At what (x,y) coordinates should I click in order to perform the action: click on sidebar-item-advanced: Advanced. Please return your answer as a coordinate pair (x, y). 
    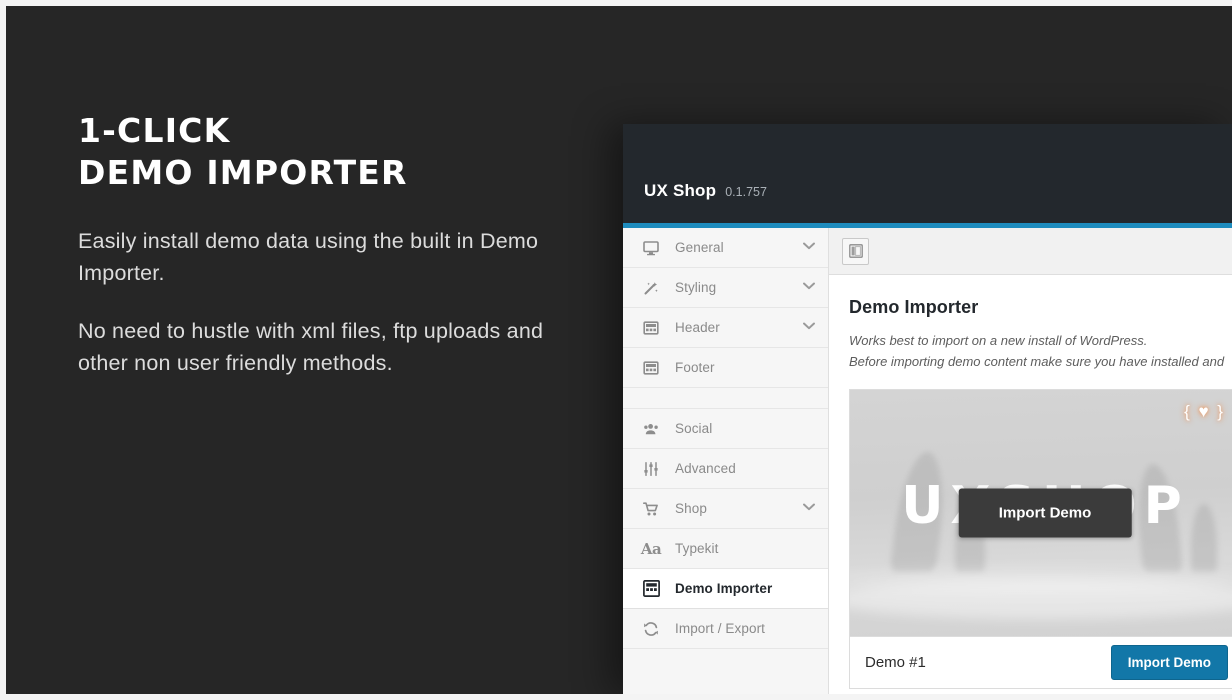
    Looking at the image, I should click on (725, 469).